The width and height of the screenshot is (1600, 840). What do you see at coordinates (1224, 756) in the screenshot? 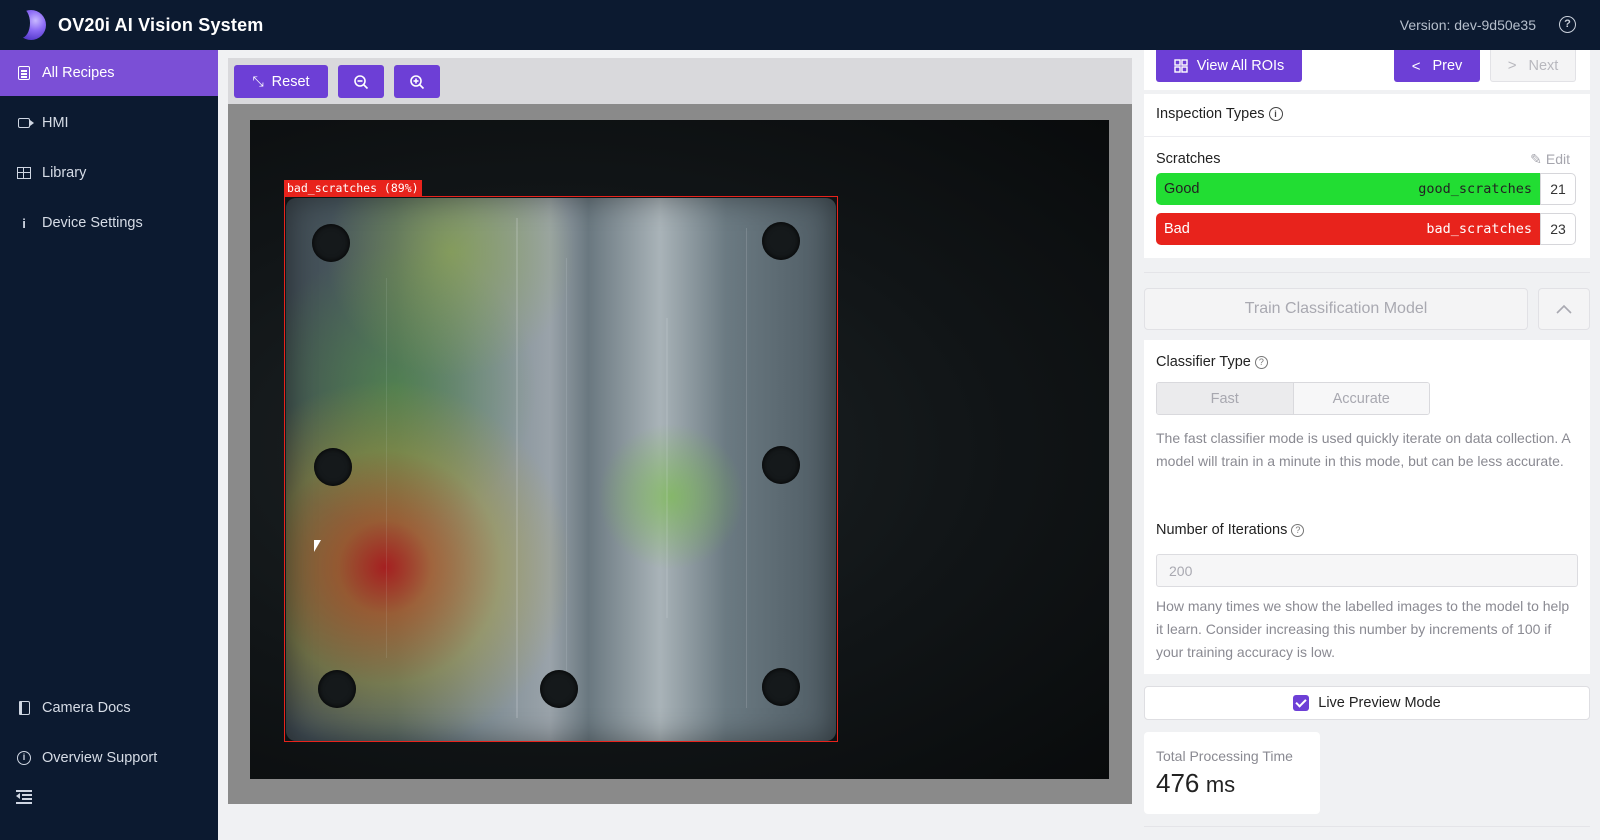
I see `processing-time-label: Total Processing Time` at bounding box center [1224, 756].